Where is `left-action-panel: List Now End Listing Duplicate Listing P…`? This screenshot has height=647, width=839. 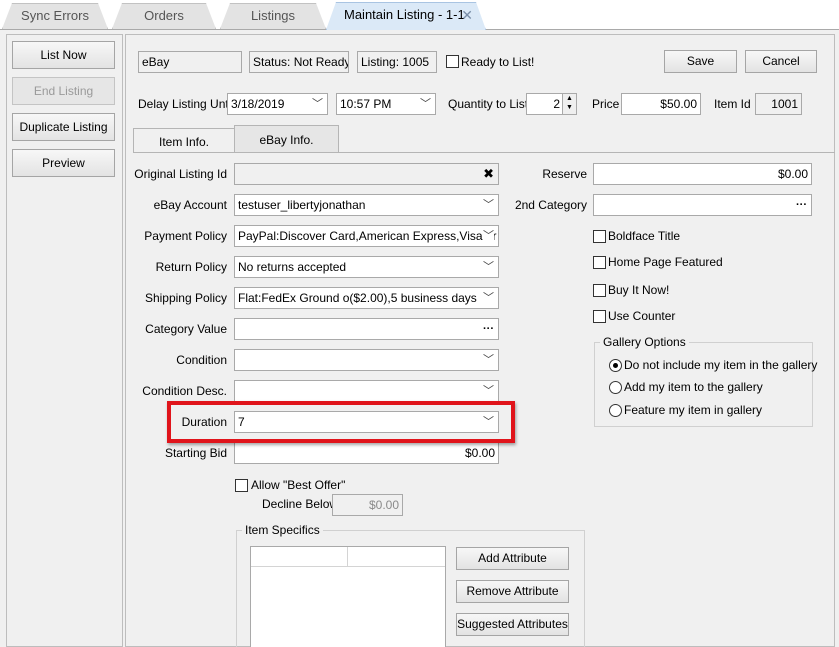 left-action-panel: List Now End Listing Duplicate Listing P… is located at coordinates (64, 340).